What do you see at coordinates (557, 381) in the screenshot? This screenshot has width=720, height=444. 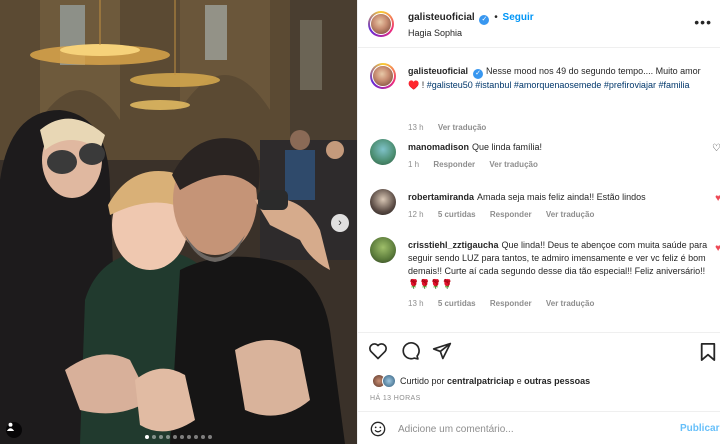 I see `likes-others: outras pessoas` at bounding box center [557, 381].